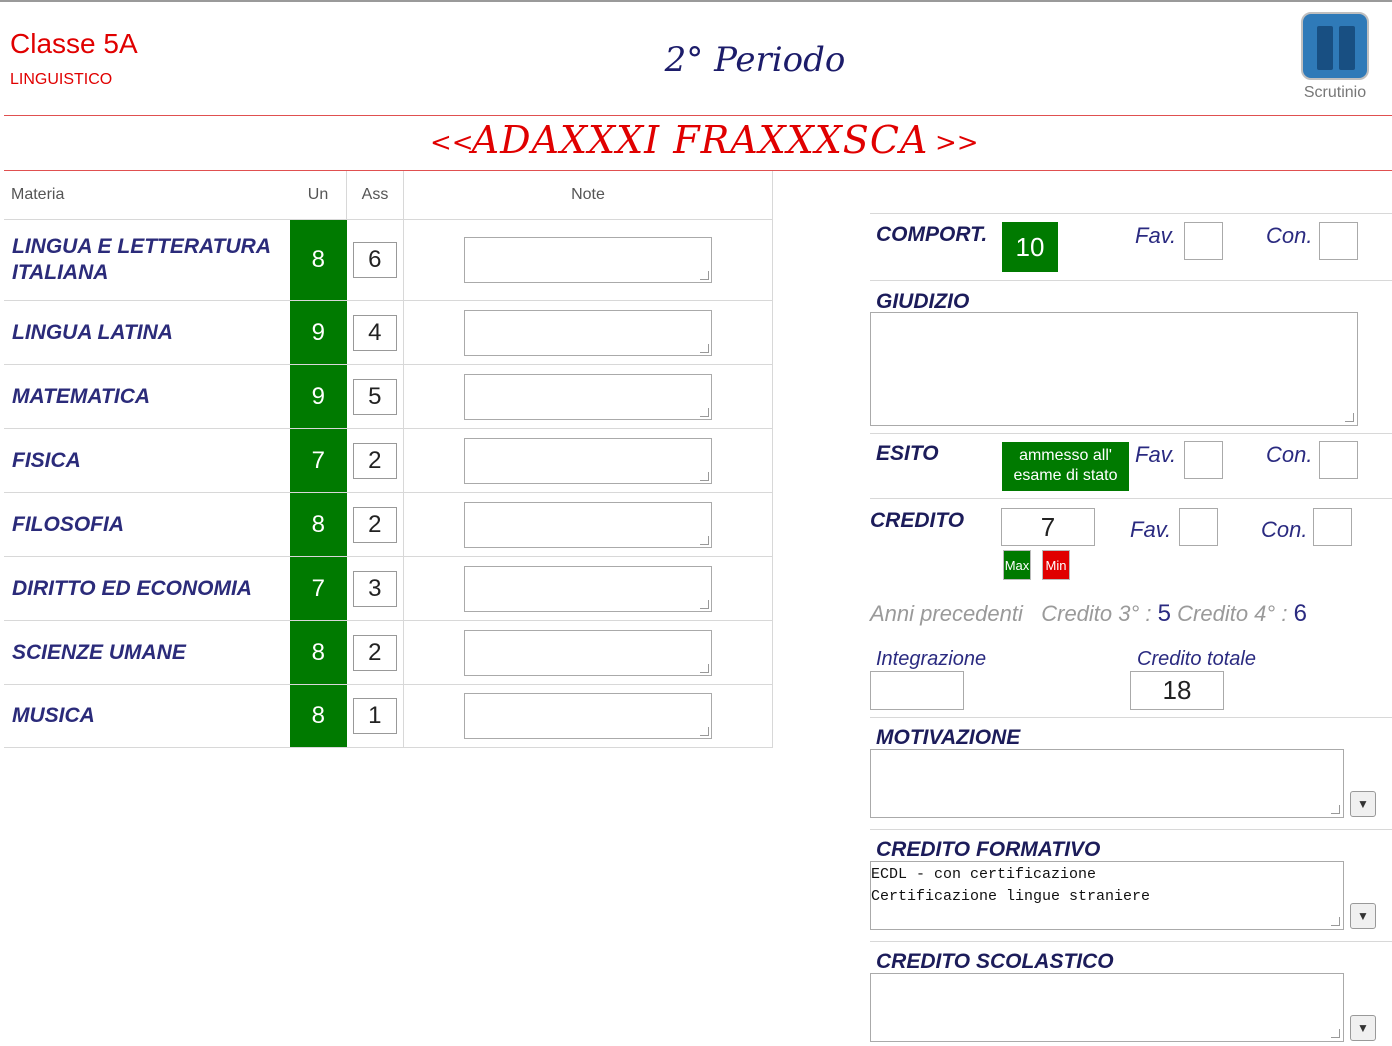  I want to click on esito-con-input, so click(1338, 460).